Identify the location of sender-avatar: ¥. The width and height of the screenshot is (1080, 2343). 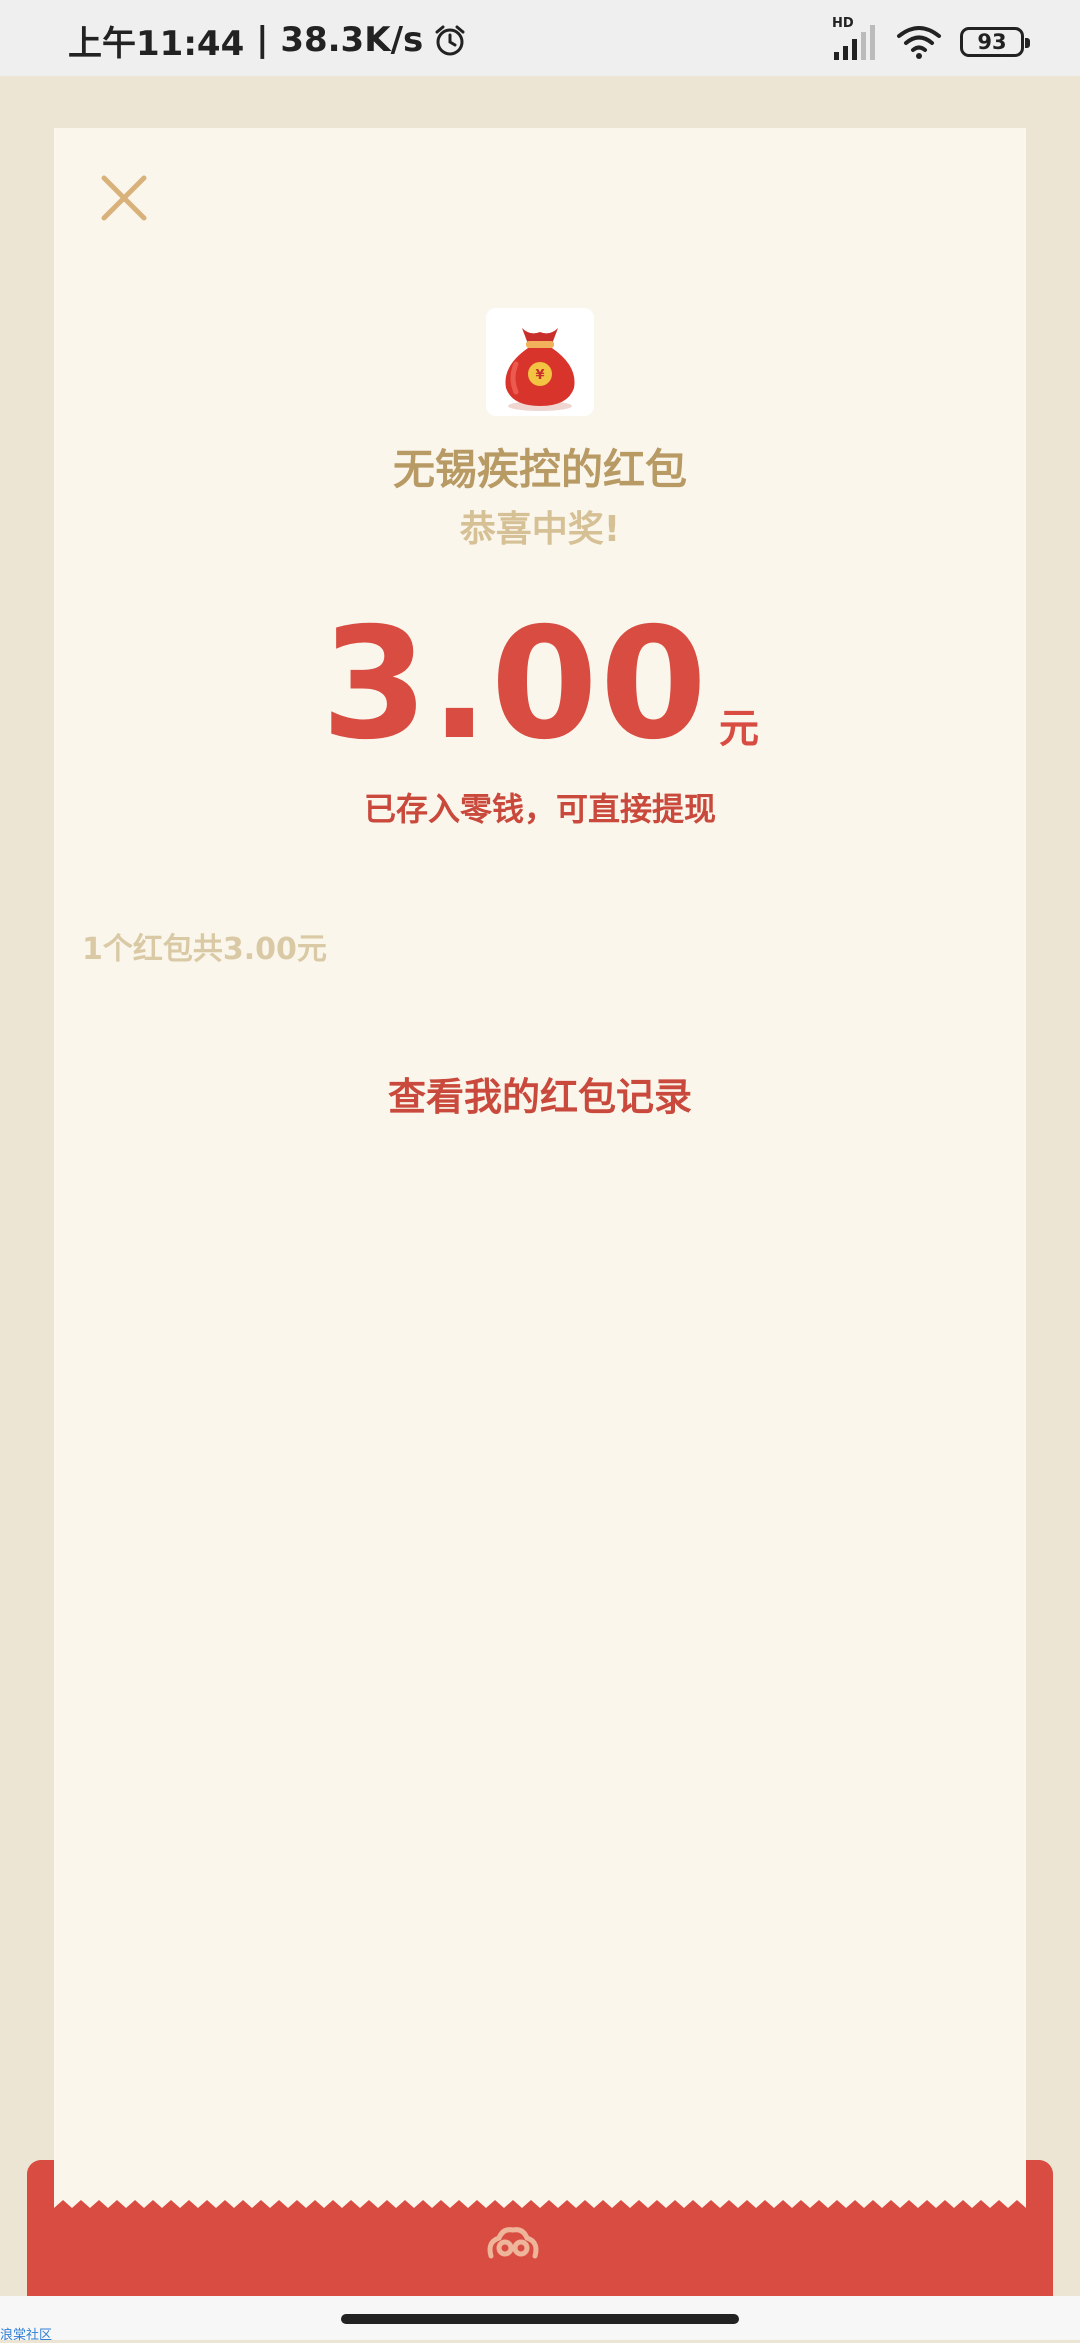
(540, 362).